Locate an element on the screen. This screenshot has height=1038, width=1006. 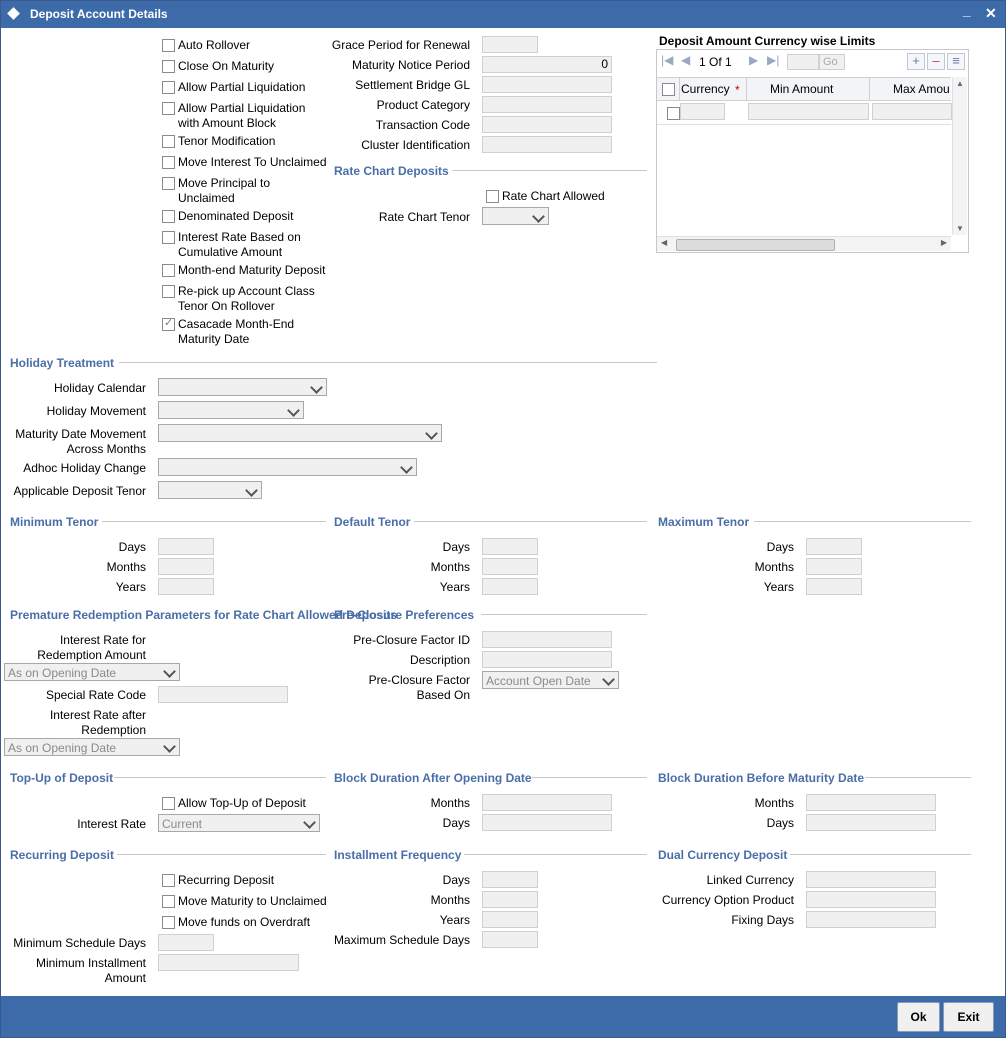
holiday-calendar-label: Holiday Calendar is located at coordinates (99, 388).